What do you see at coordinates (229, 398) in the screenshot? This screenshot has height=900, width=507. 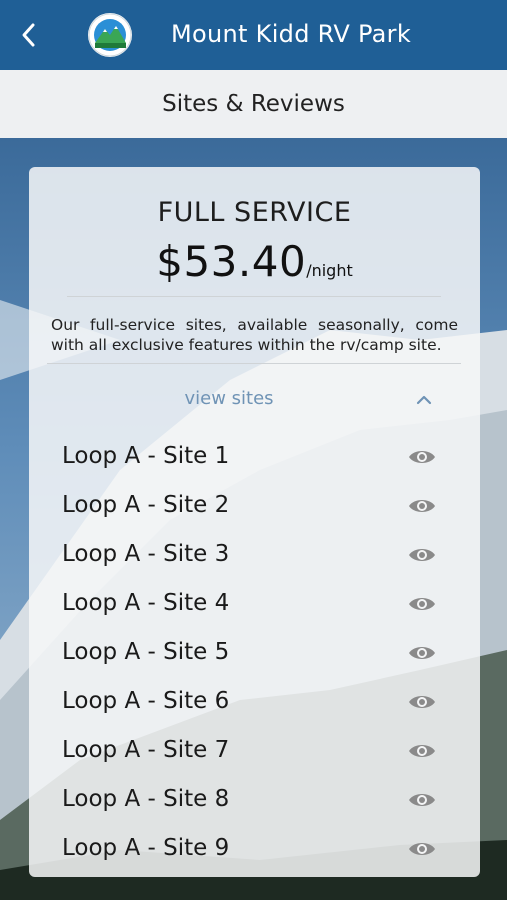 I see `view-sites-label: view sites` at bounding box center [229, 398].